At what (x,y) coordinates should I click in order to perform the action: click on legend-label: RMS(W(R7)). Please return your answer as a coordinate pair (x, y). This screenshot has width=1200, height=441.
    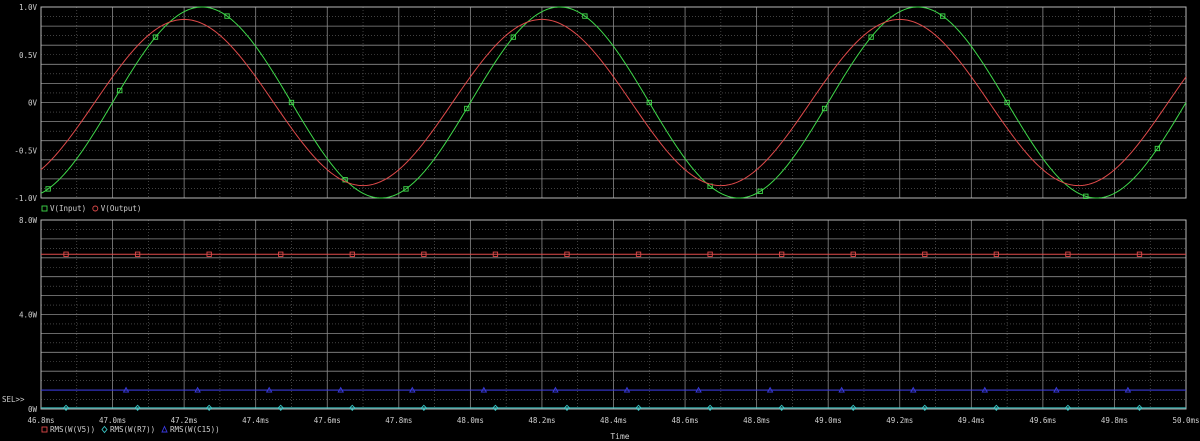
    Looking at the image, I should click on (132, 429).